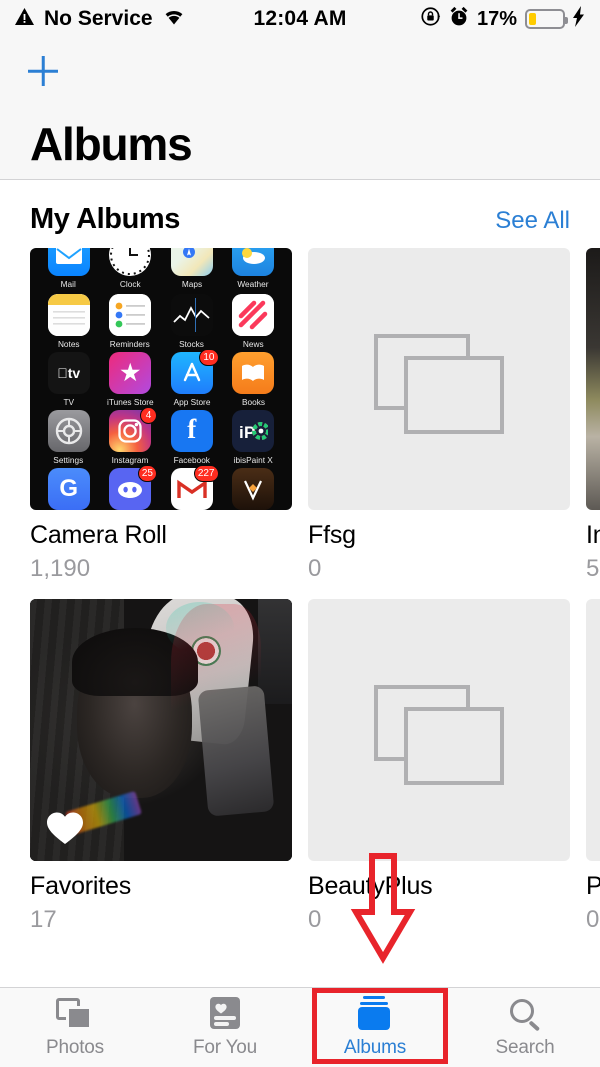 This screenshot has height=1067, width=600. What do you see at coordinates (131, 487) in the screenshot?
I see `homescreen-app: 25` at bounding box center [131, 487].